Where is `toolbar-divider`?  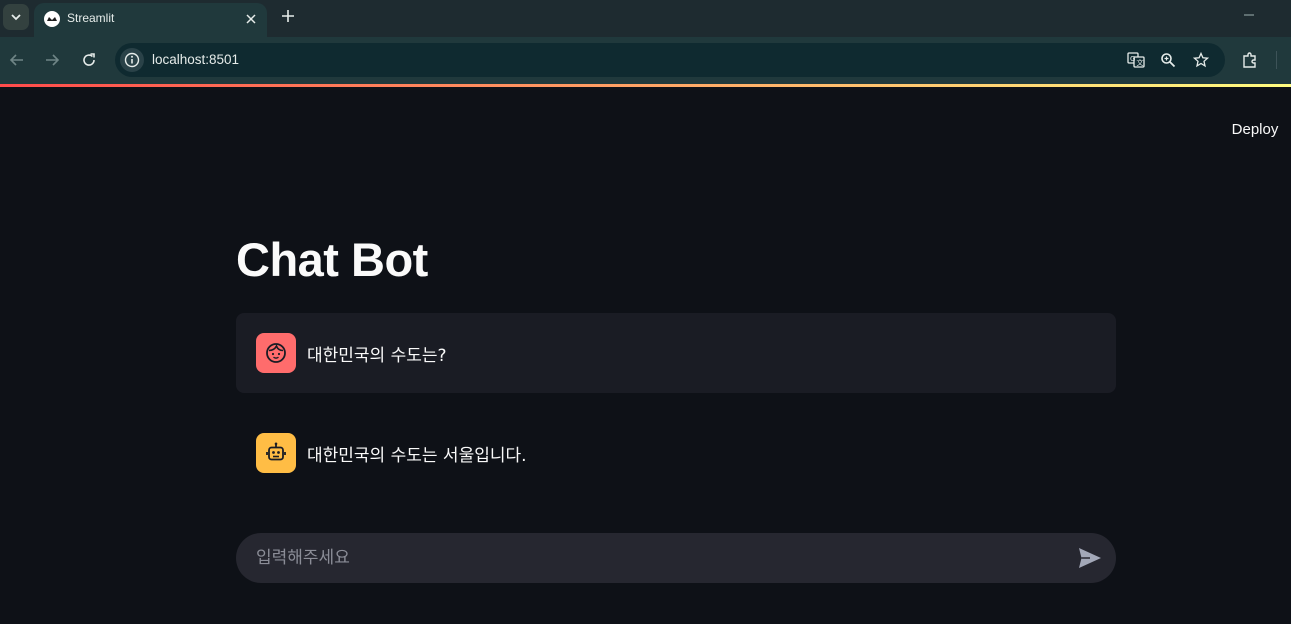 toolbar-divider is located at coordinates (1276, 60).